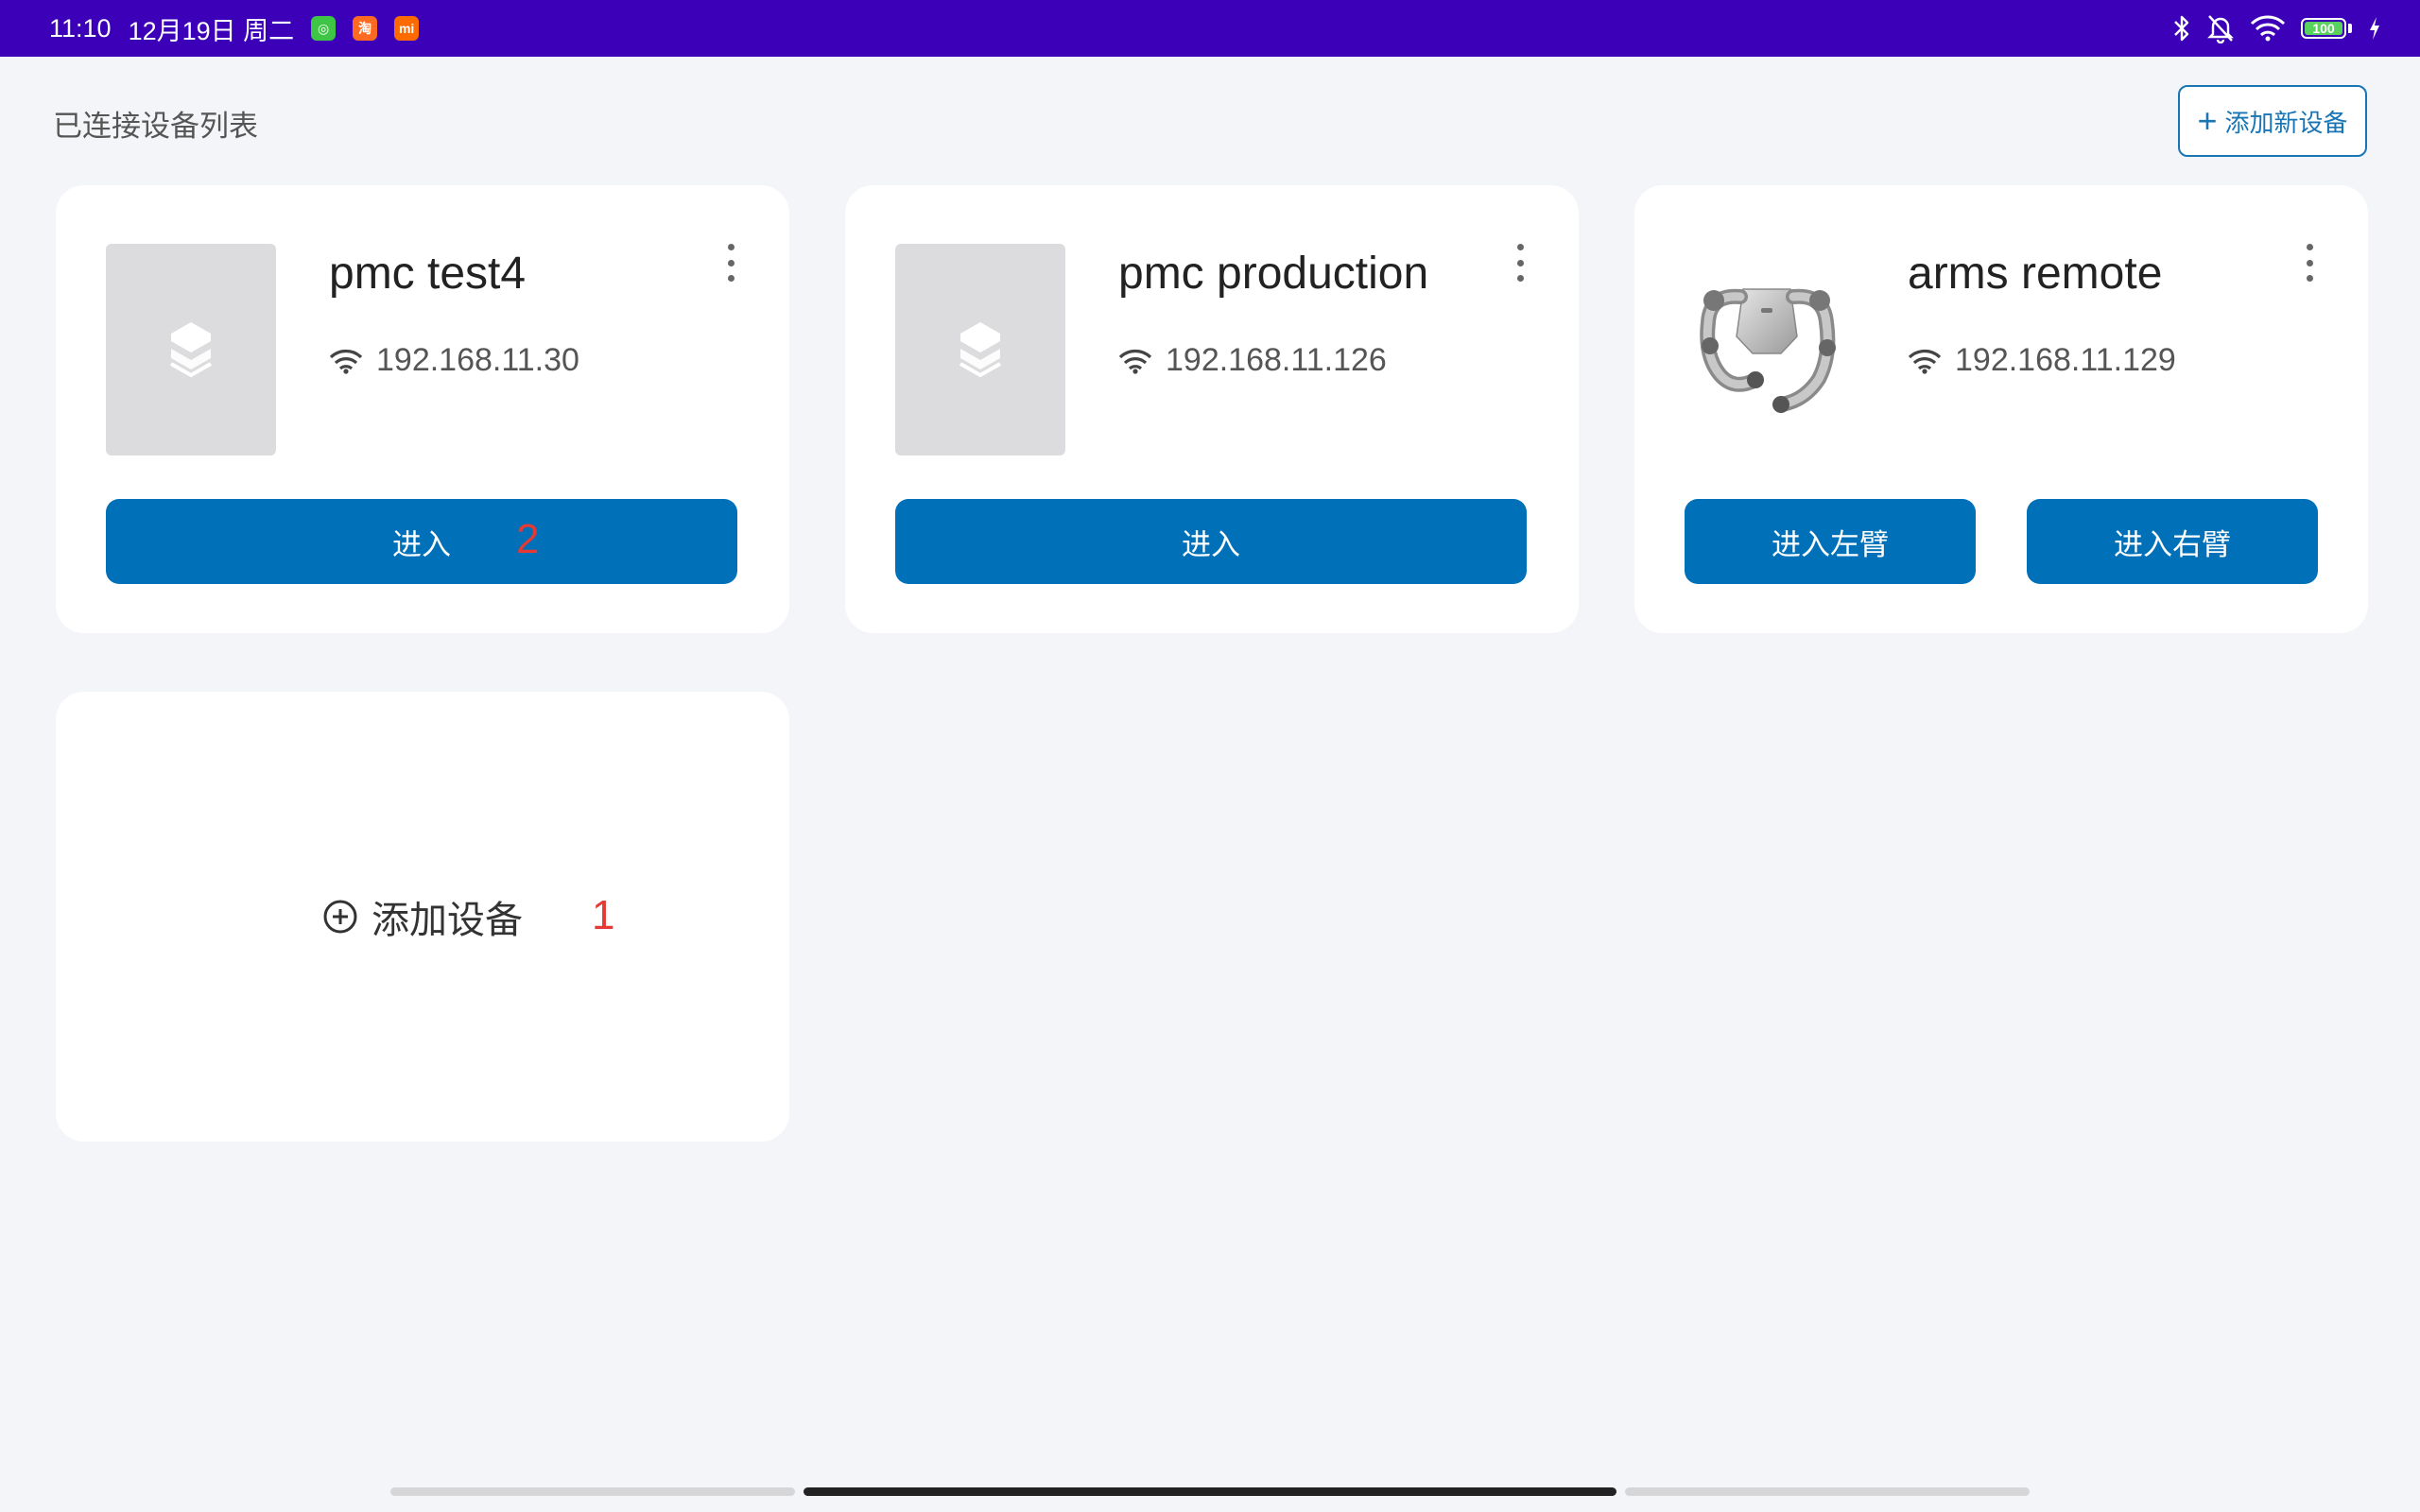  Describe the element at coordinates (1212, 409) in the screenshot. I see `device-card: pmc production 192.168.11.126 进入` at that location.